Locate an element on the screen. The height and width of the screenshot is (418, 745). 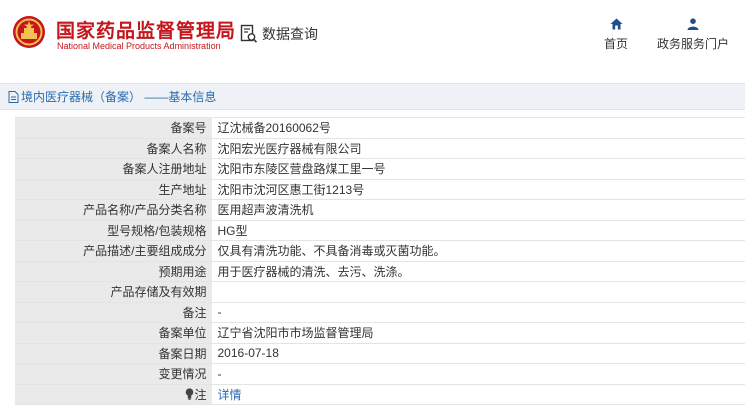
field-value: 仅具有清洗功能、不具备消毒或灭菌功能。 is located at coordinates (478, 251).